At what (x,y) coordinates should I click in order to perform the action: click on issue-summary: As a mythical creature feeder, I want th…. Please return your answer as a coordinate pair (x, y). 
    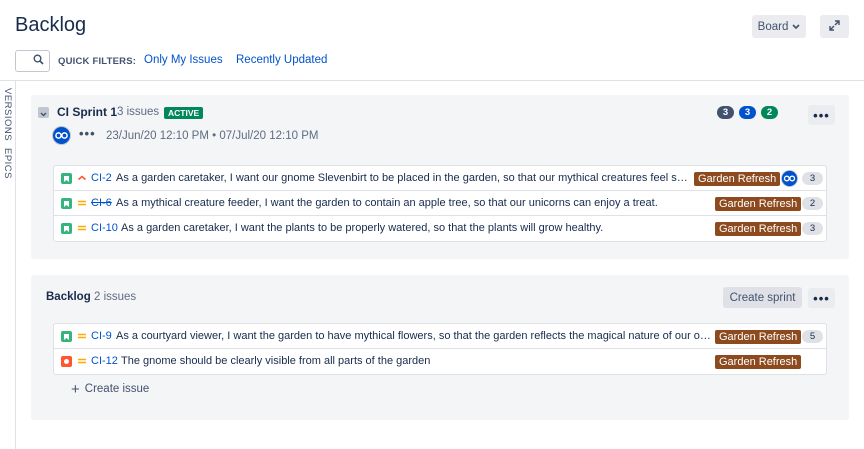
    Looking at the image, I should click on (387, 203).